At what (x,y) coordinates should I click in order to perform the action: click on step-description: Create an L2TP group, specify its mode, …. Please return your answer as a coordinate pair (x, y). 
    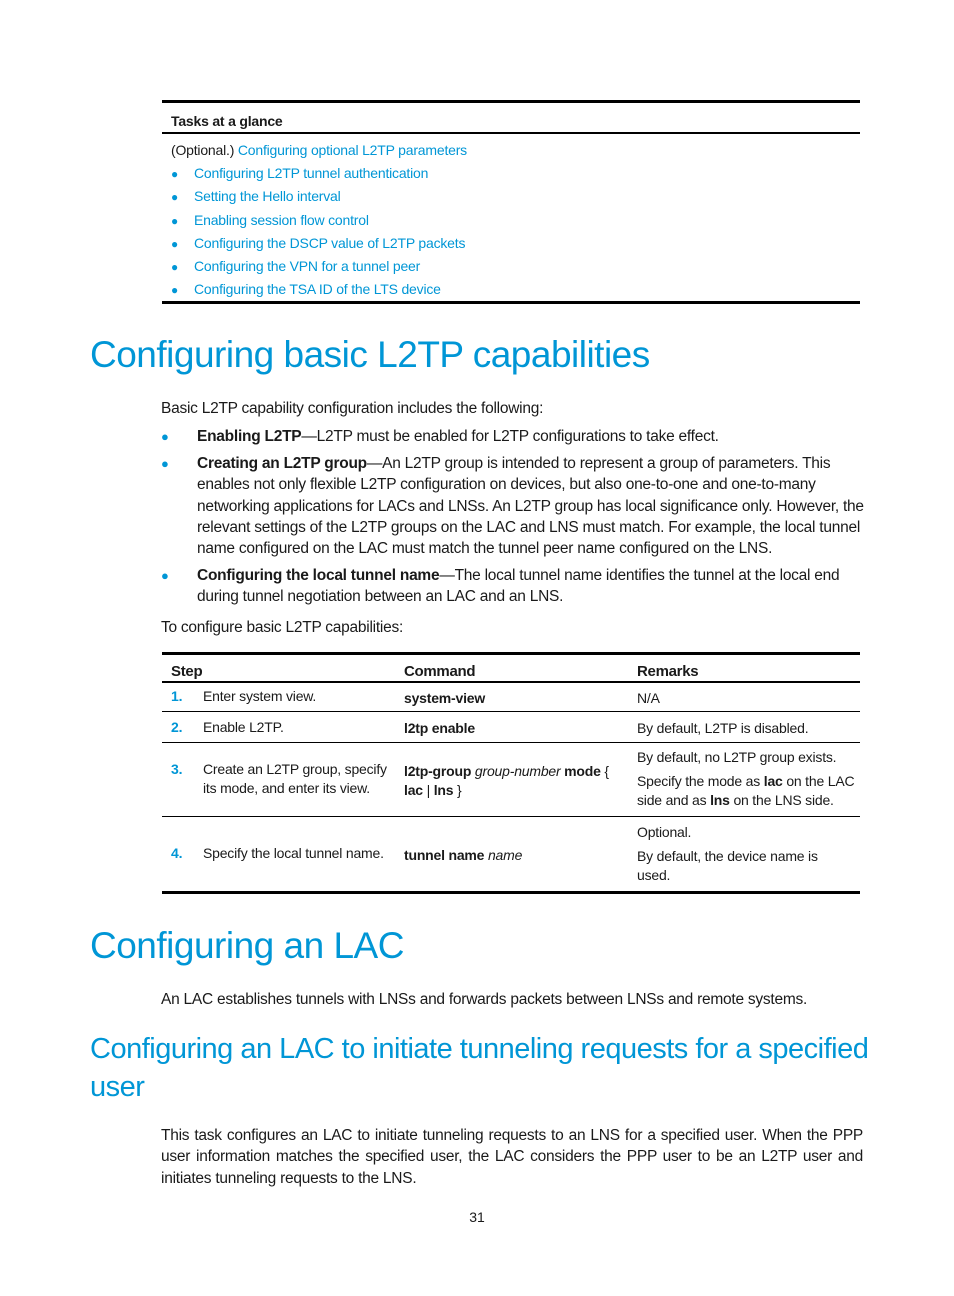
    Looking at the image, I should click on (295, 778).